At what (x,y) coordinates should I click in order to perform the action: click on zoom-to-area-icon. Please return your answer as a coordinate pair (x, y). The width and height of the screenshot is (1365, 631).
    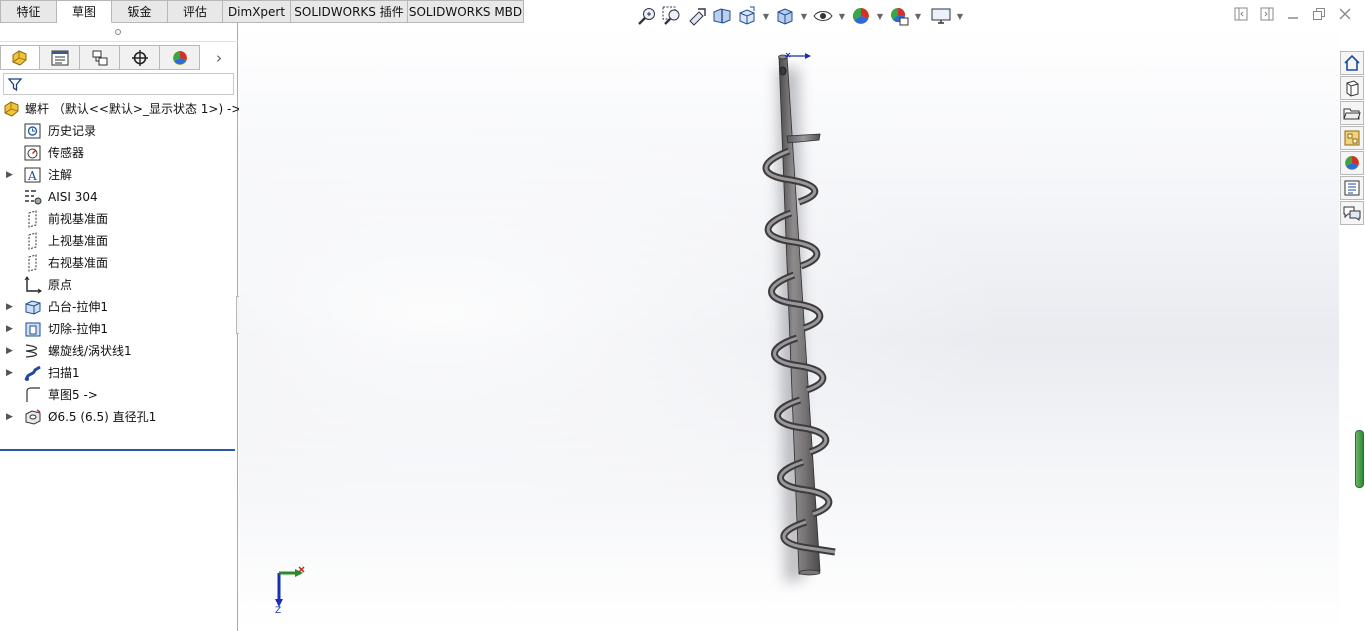
    Looking at the image, I should click on (671, 15).